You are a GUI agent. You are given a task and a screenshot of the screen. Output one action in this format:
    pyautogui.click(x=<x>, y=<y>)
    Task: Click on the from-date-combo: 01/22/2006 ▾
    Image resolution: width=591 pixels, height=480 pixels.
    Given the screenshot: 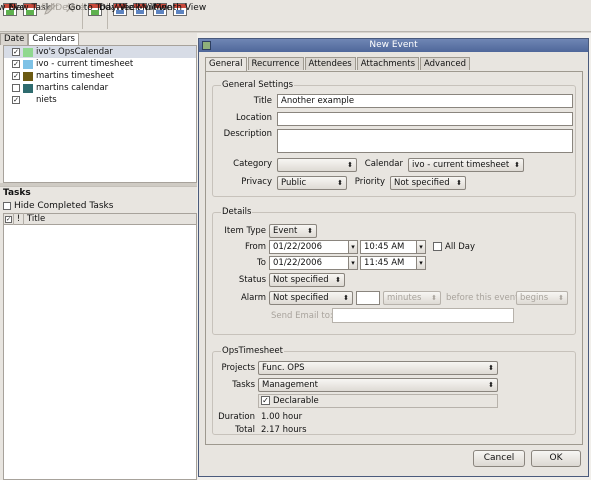 What is the action you would take?
    pyautogui.click(x=313, y=247)
    